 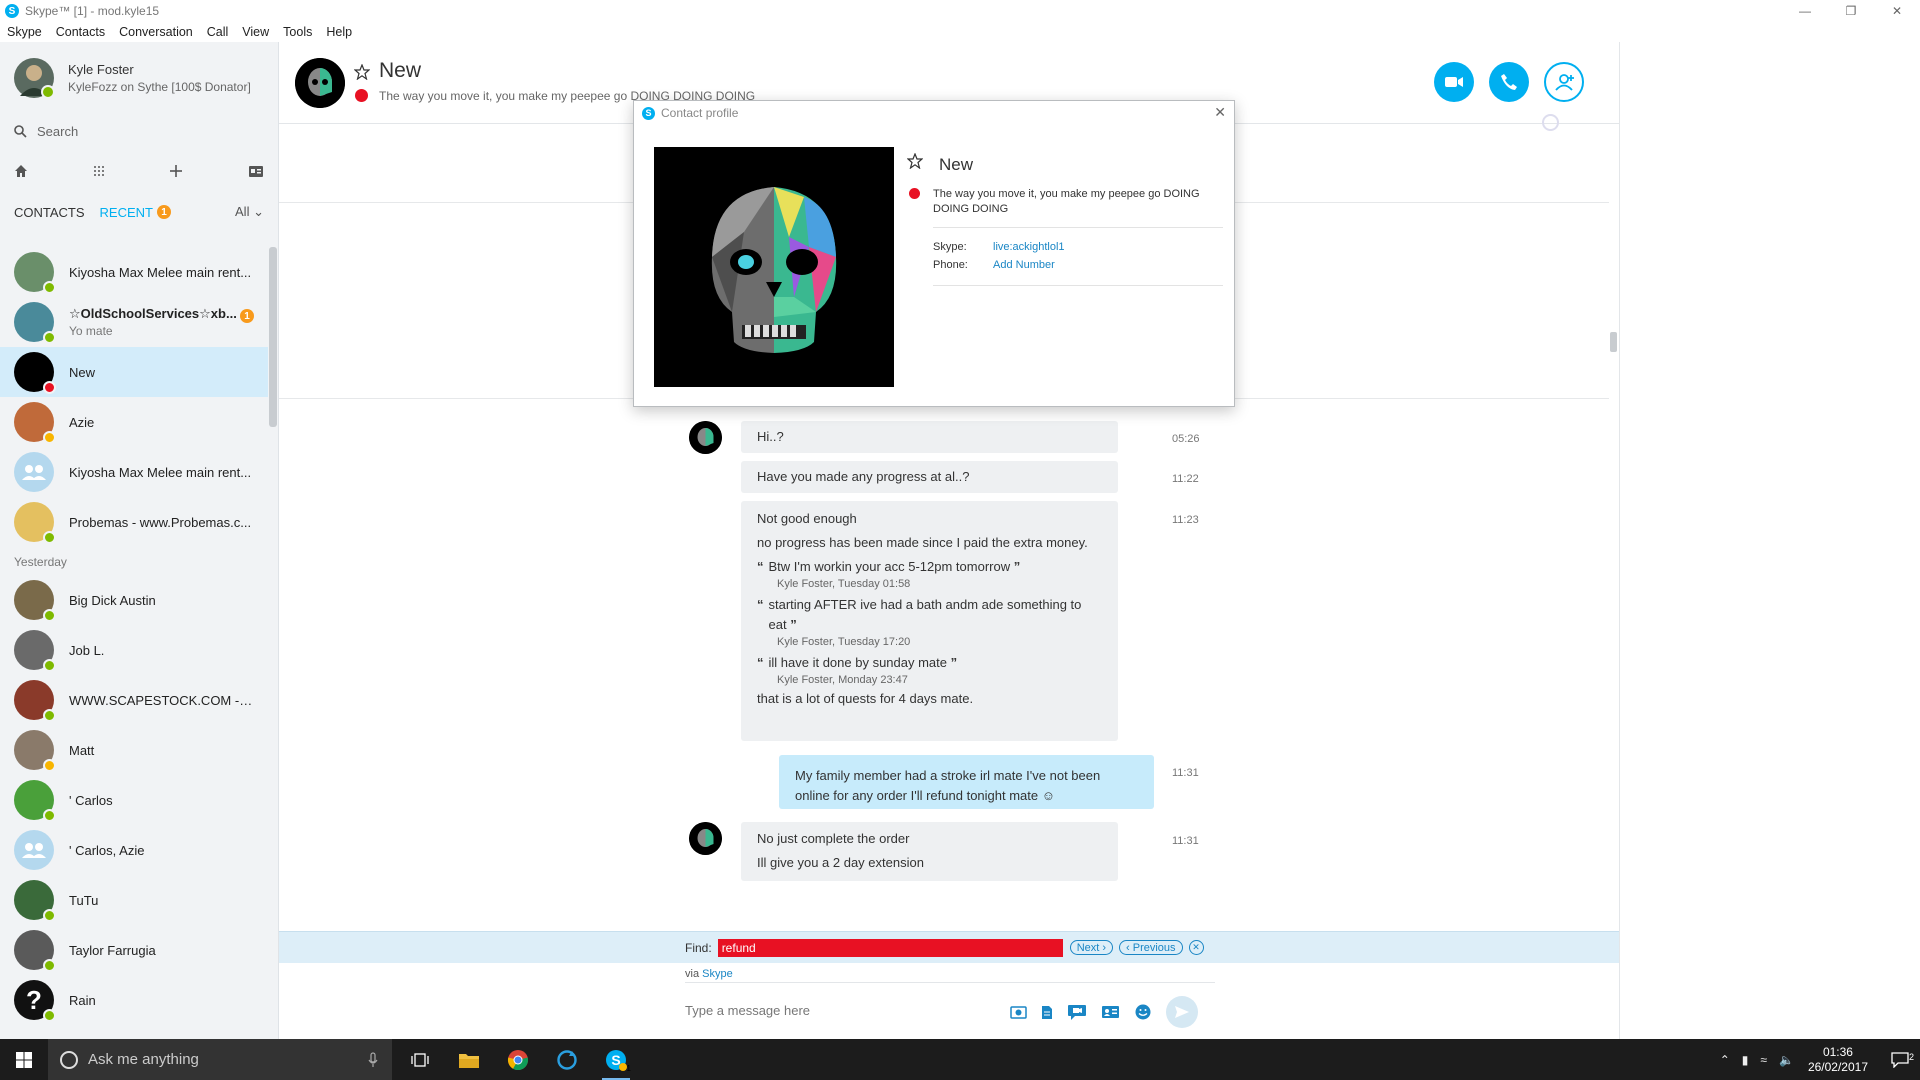 I want to click on conversation-scrollbar, so click(x=1613, y=342).